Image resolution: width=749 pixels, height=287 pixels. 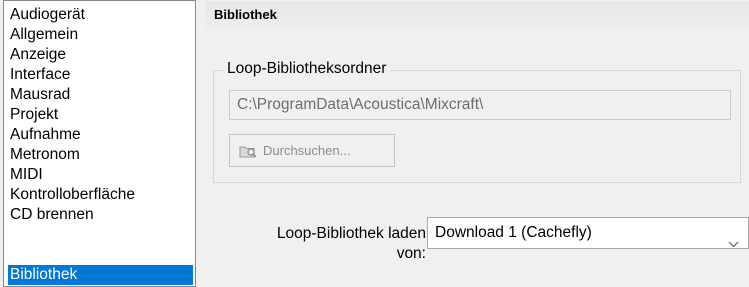 I want to click on loop-folder-group-title: Loop-Bibliotheksordner, so click(x=307, y=69).